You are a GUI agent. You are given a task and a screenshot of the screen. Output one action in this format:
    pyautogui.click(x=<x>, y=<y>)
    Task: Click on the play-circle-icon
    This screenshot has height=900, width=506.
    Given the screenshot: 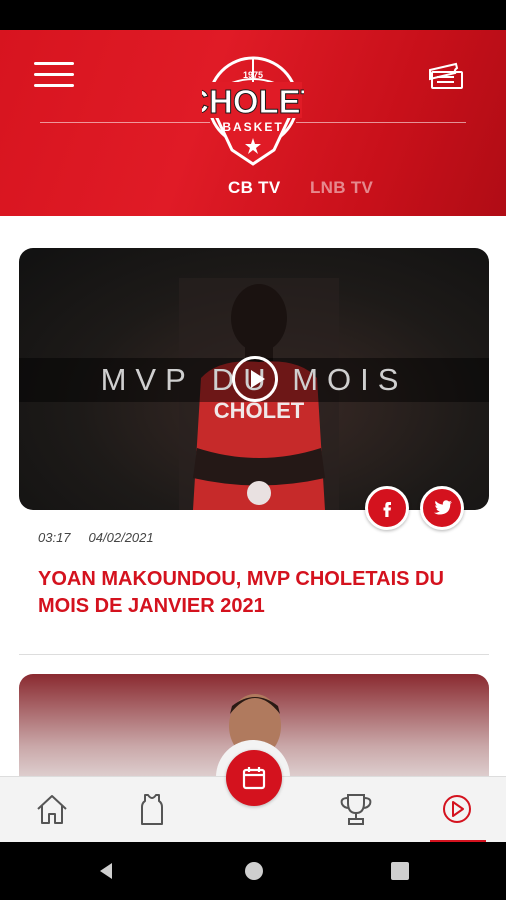 What is the action you would take?
    pyautogui.click(x=457, y=809)
    